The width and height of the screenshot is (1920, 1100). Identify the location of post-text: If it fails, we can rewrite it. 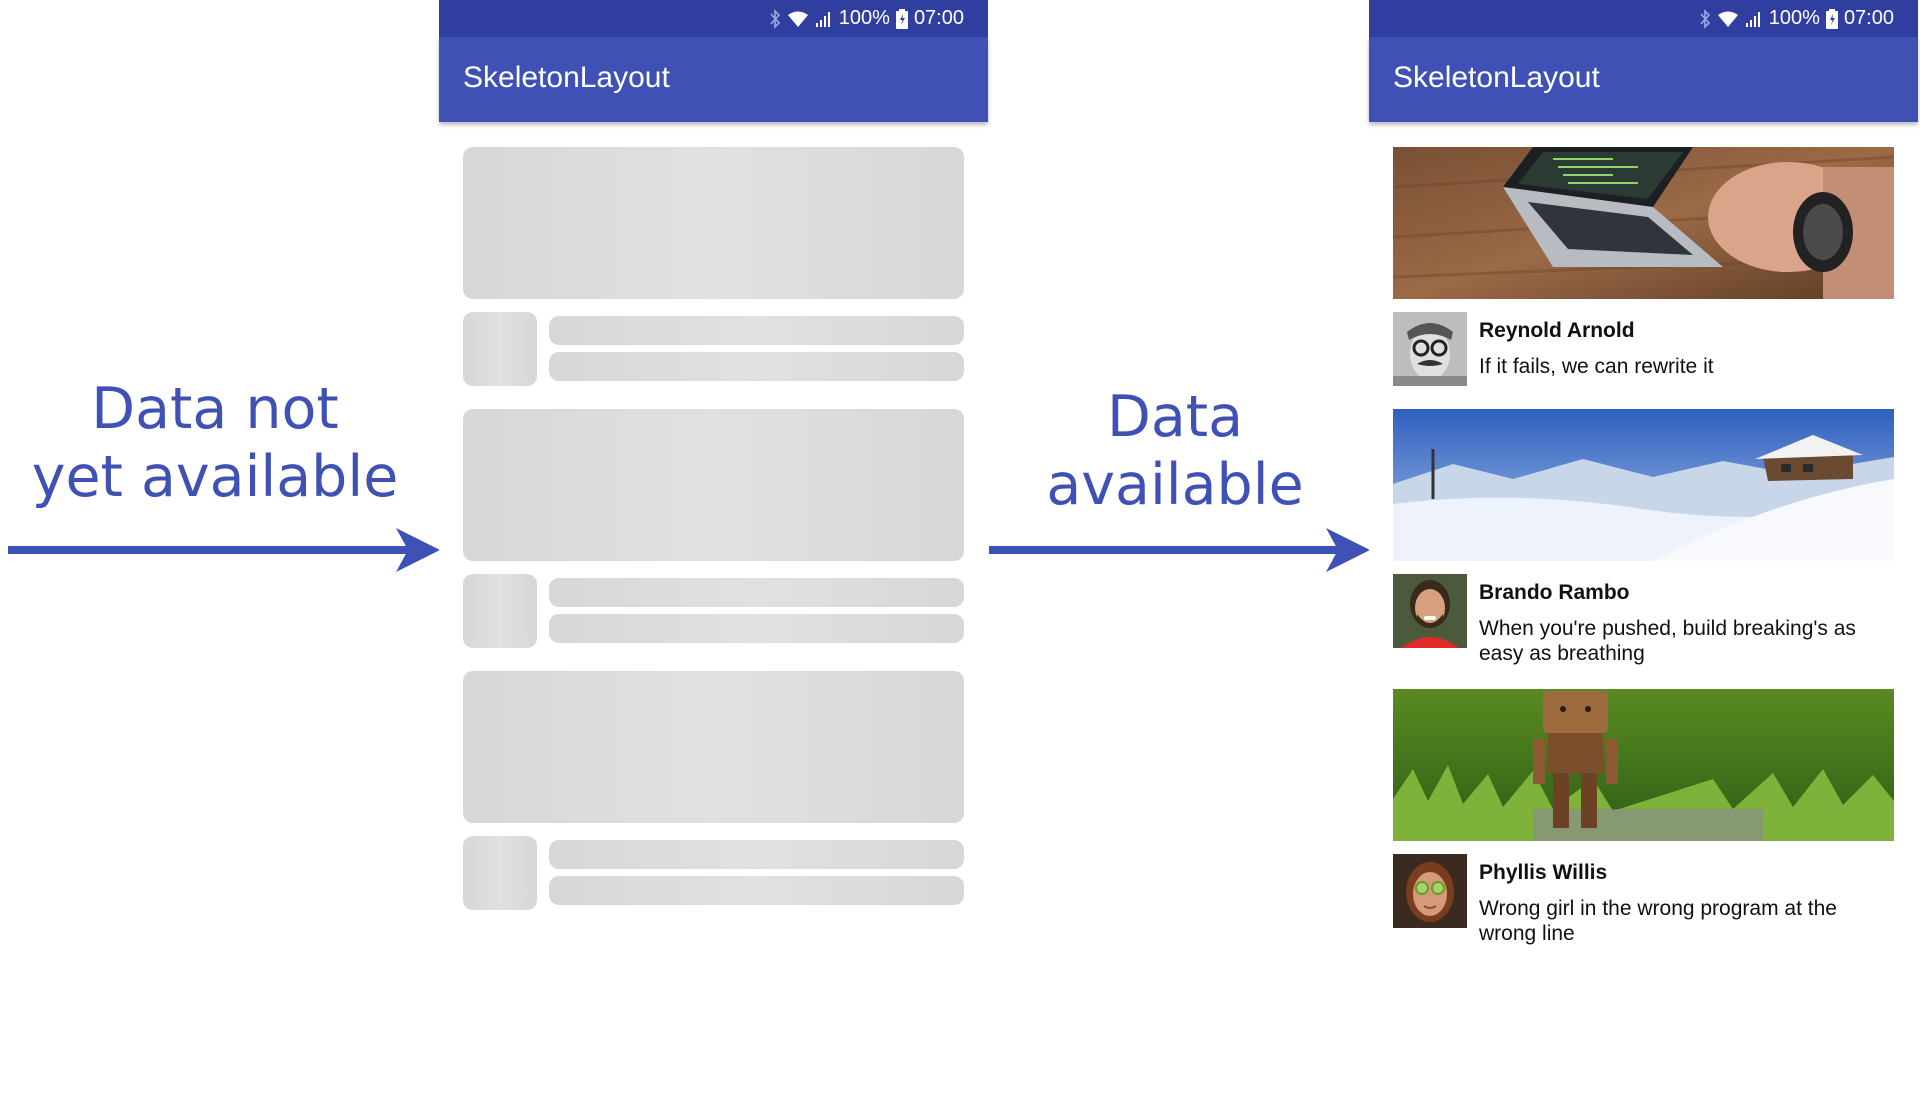
(1596, 366).